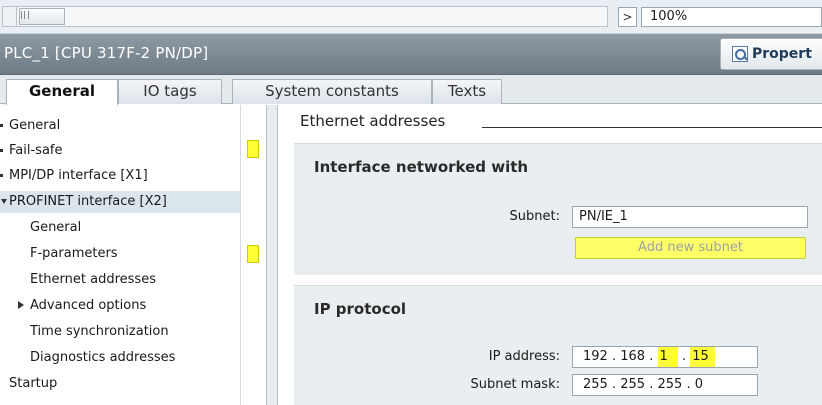 The width and height of the screenshot is (822, 405). Describe the element at coordinates (62, 92) in the screenshot. I see `tab-general: General` at that location.